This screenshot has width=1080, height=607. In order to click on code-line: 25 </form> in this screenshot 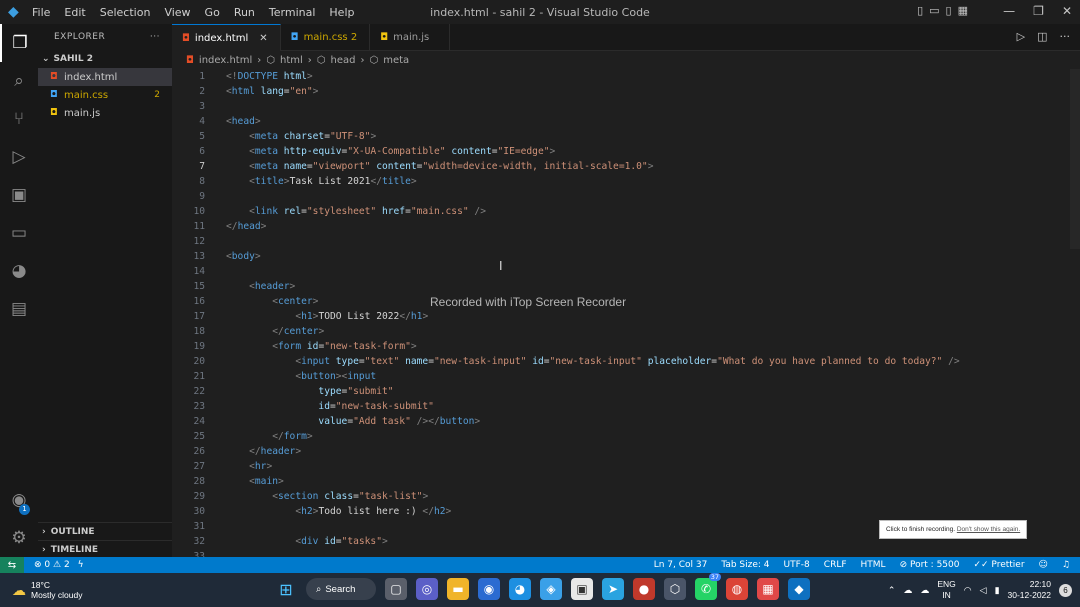, I will do `click(622, 436)`.